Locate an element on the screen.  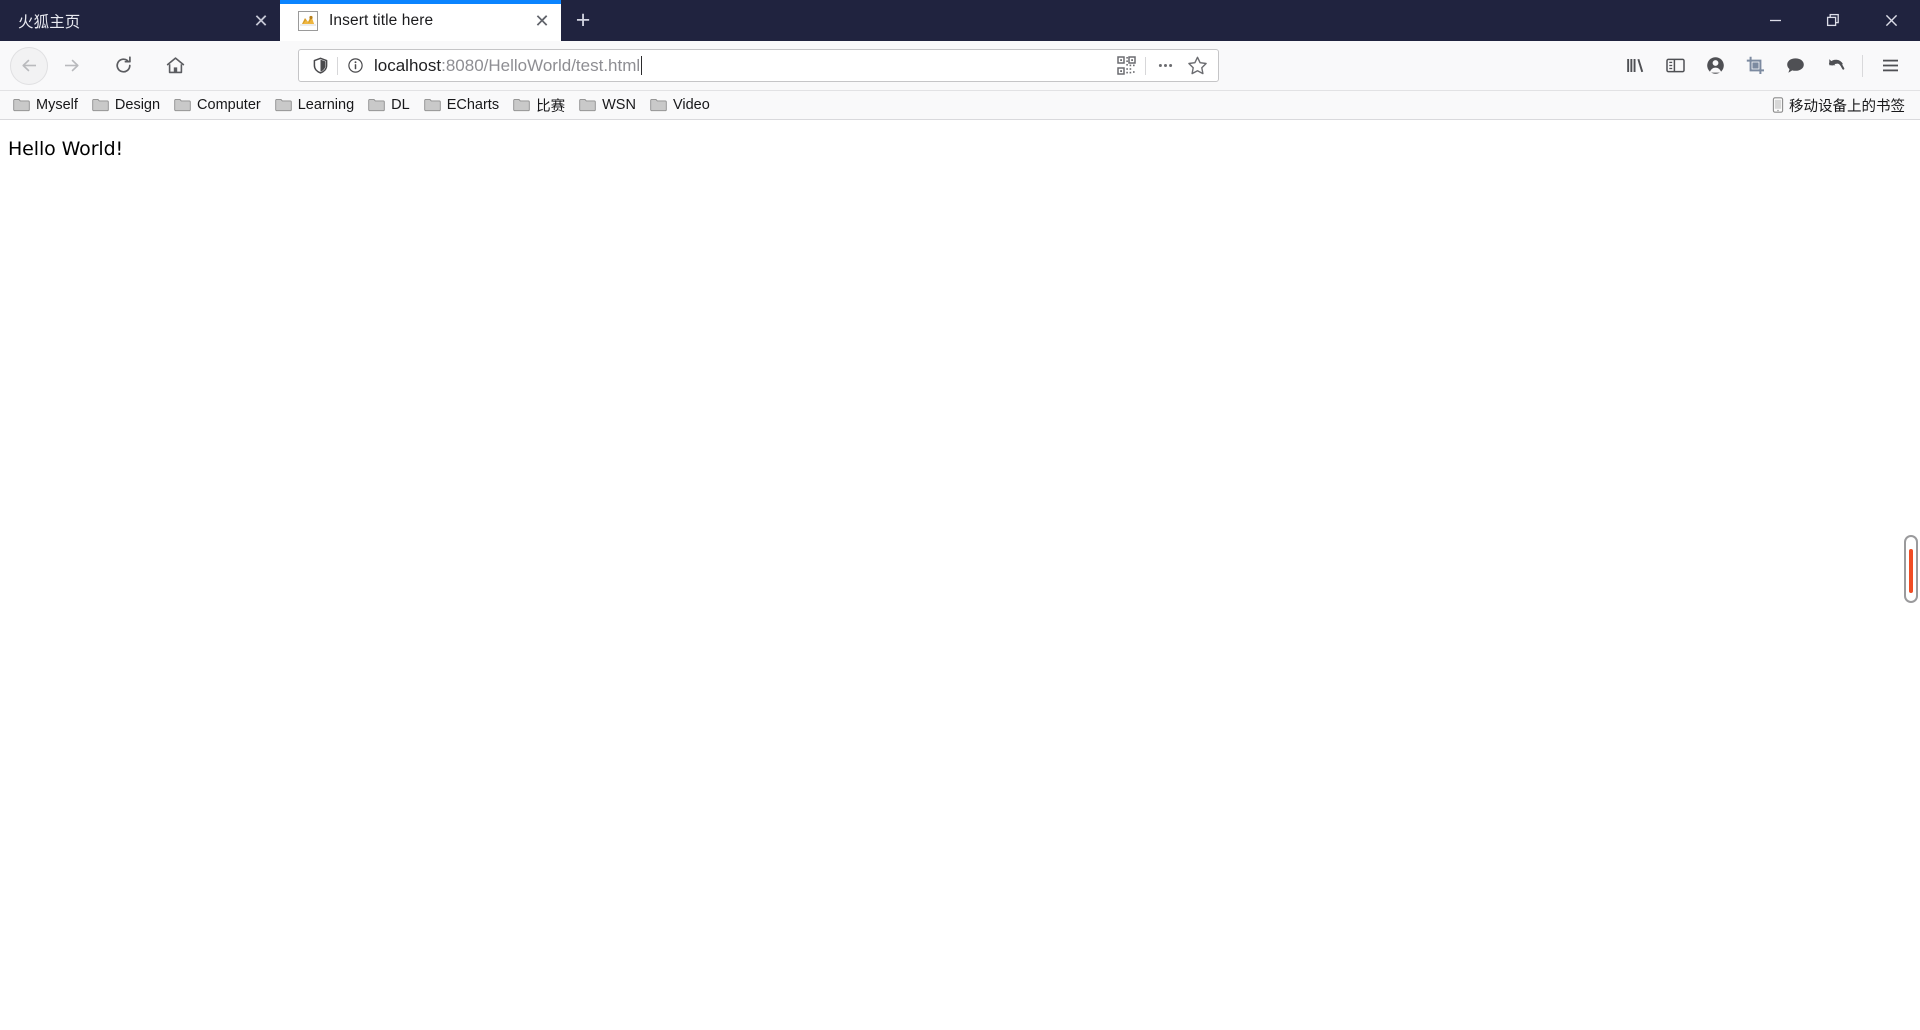
back-button is located at coordinates (29, 65).